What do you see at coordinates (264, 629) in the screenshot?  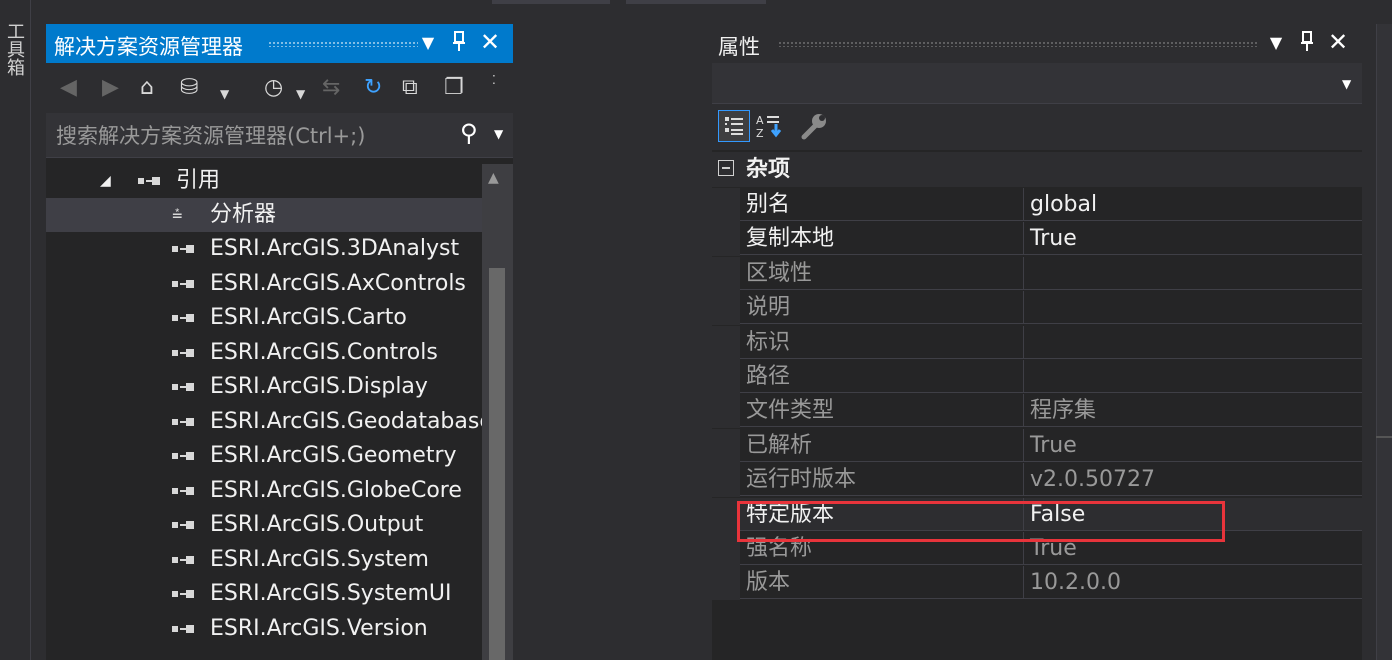 I see `tree-node-reference: ESRI.ArcGIS.Version` at bounding box center [264, 629].